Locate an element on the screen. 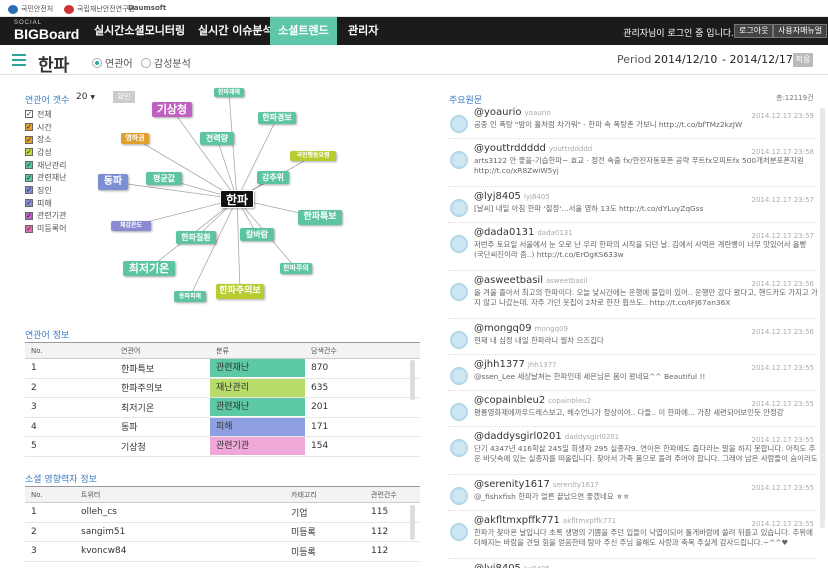 This screenshot has width=828, height=568. legend-label: 장소 is located at coordinates (44, 140).